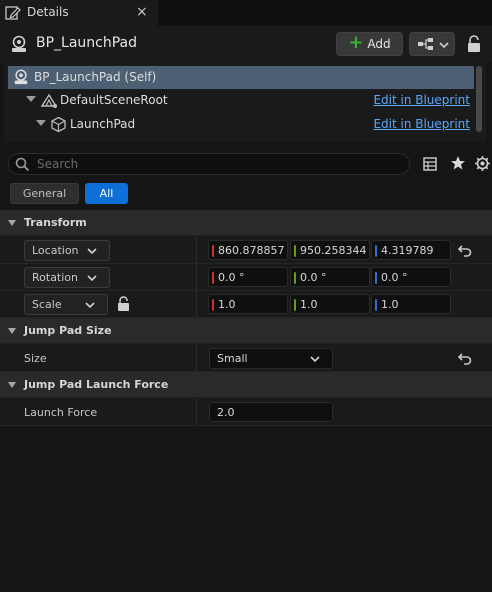 The height and width of the screenshot is (592, 492). What do you see at coordinates (330, 277) in the screenshot?
I see `rotation-y-field: 0.0 °` at bounding box center [330, 277].